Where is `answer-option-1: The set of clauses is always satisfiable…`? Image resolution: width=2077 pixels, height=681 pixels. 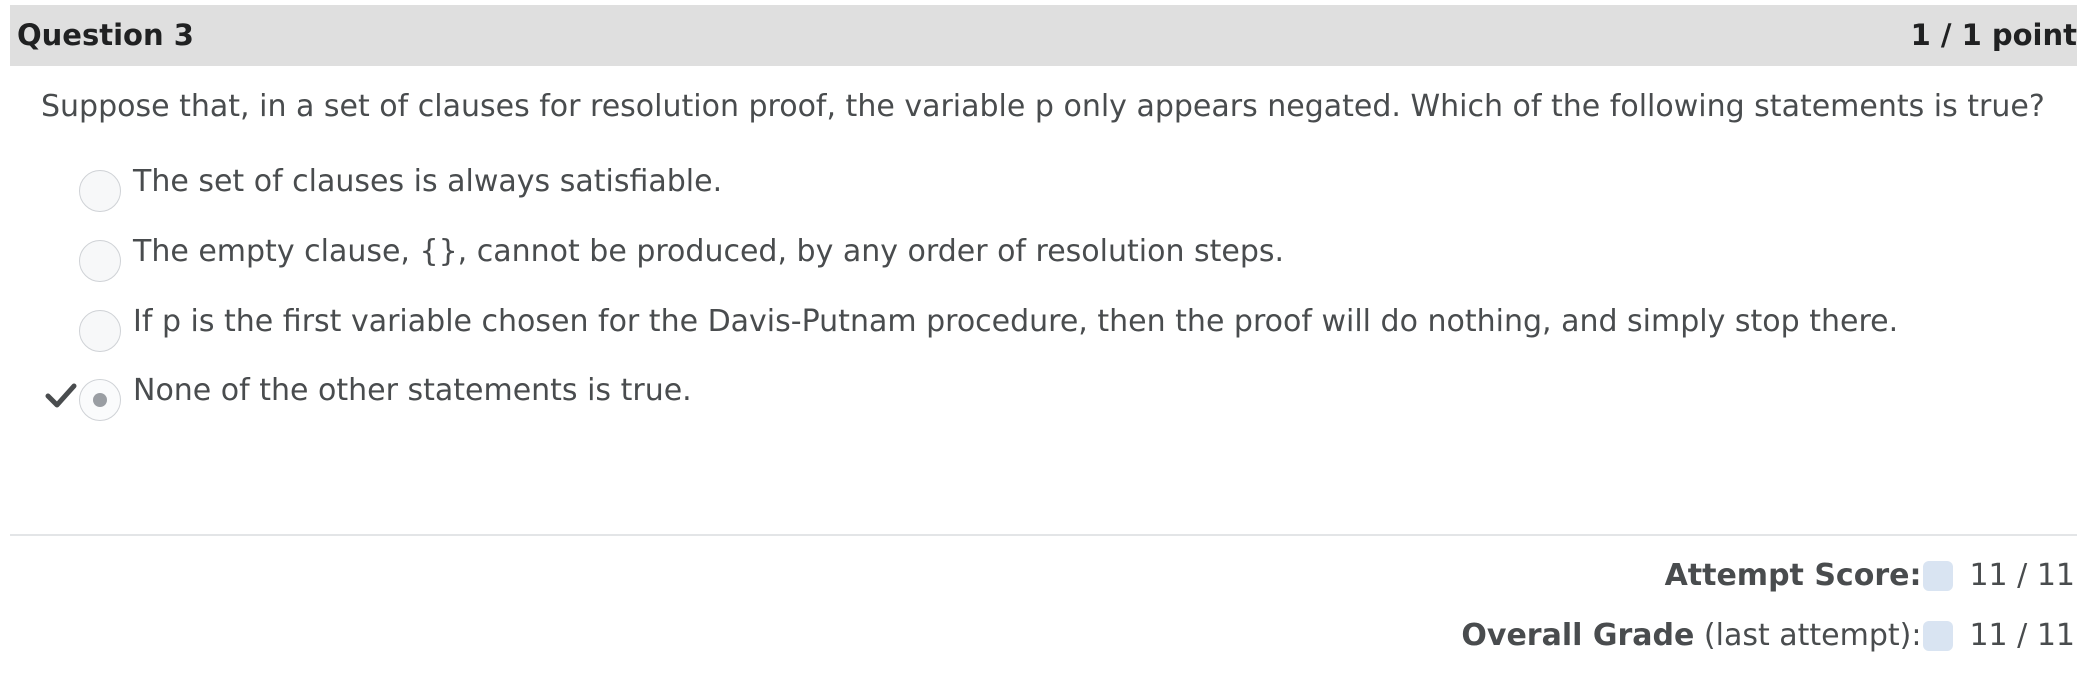
answer-option-1: The set of clauses is always satisfiable… is located at coordinates (1038, 182).